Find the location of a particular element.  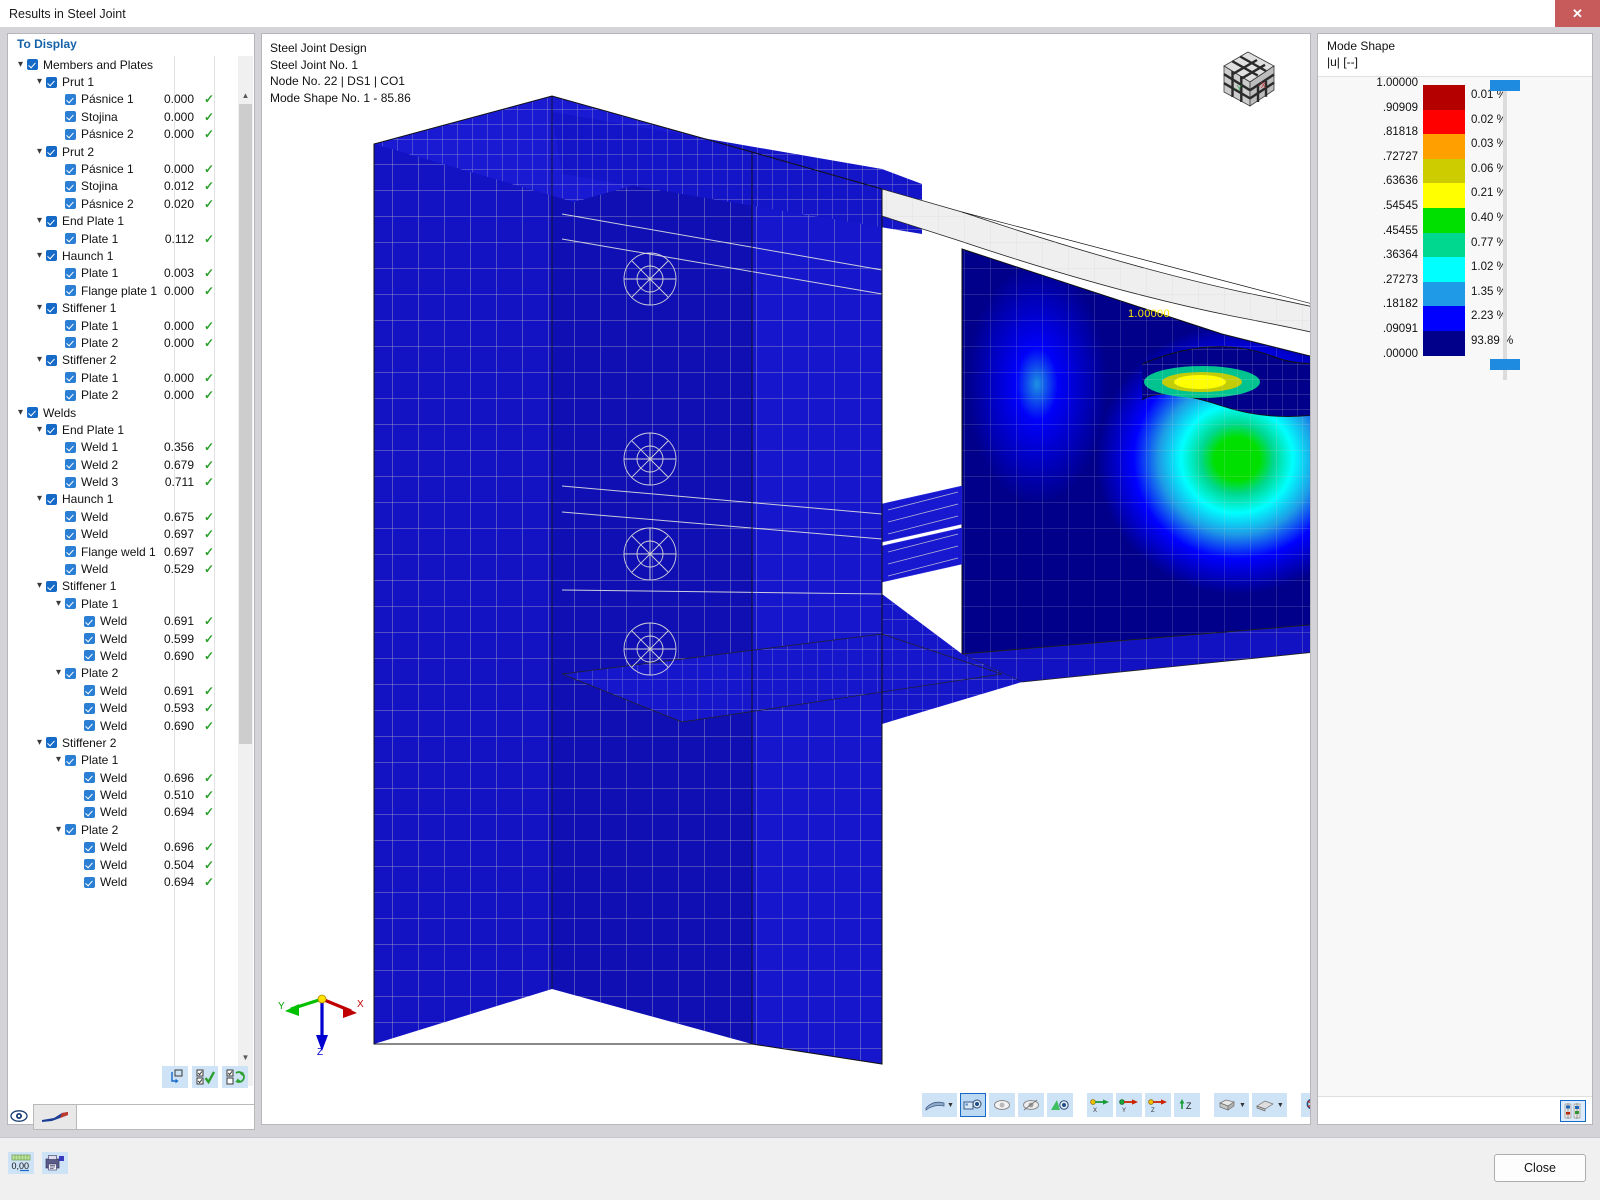

tree-row: Stiffener 2 is located at coordinates (122, 360).